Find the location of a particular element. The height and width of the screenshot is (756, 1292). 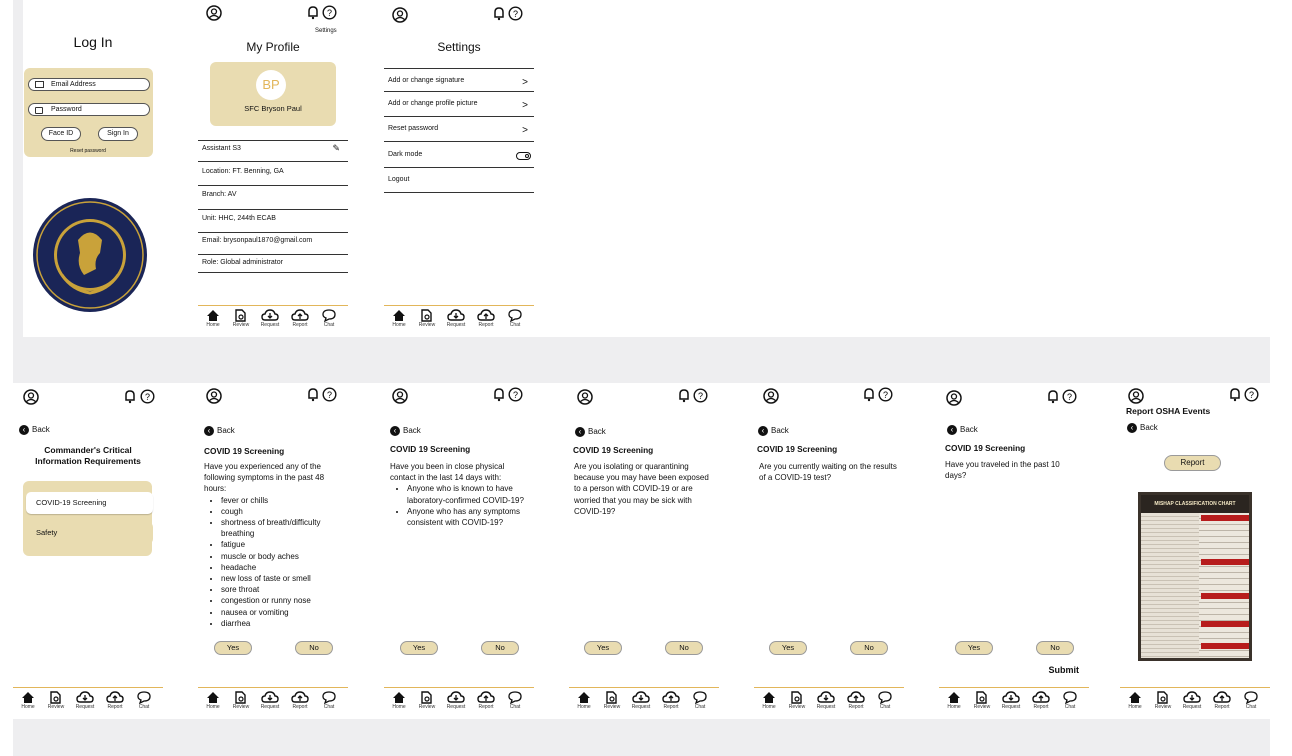

safety-option: Safety is located at coordinates (89, 533).